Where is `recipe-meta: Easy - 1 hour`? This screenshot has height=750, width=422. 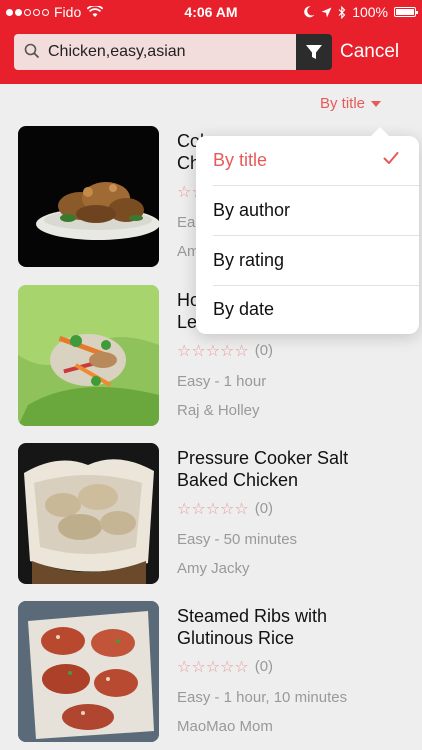 recipe-meta: Easy - 1 hour is located at coordinates (222, 381).